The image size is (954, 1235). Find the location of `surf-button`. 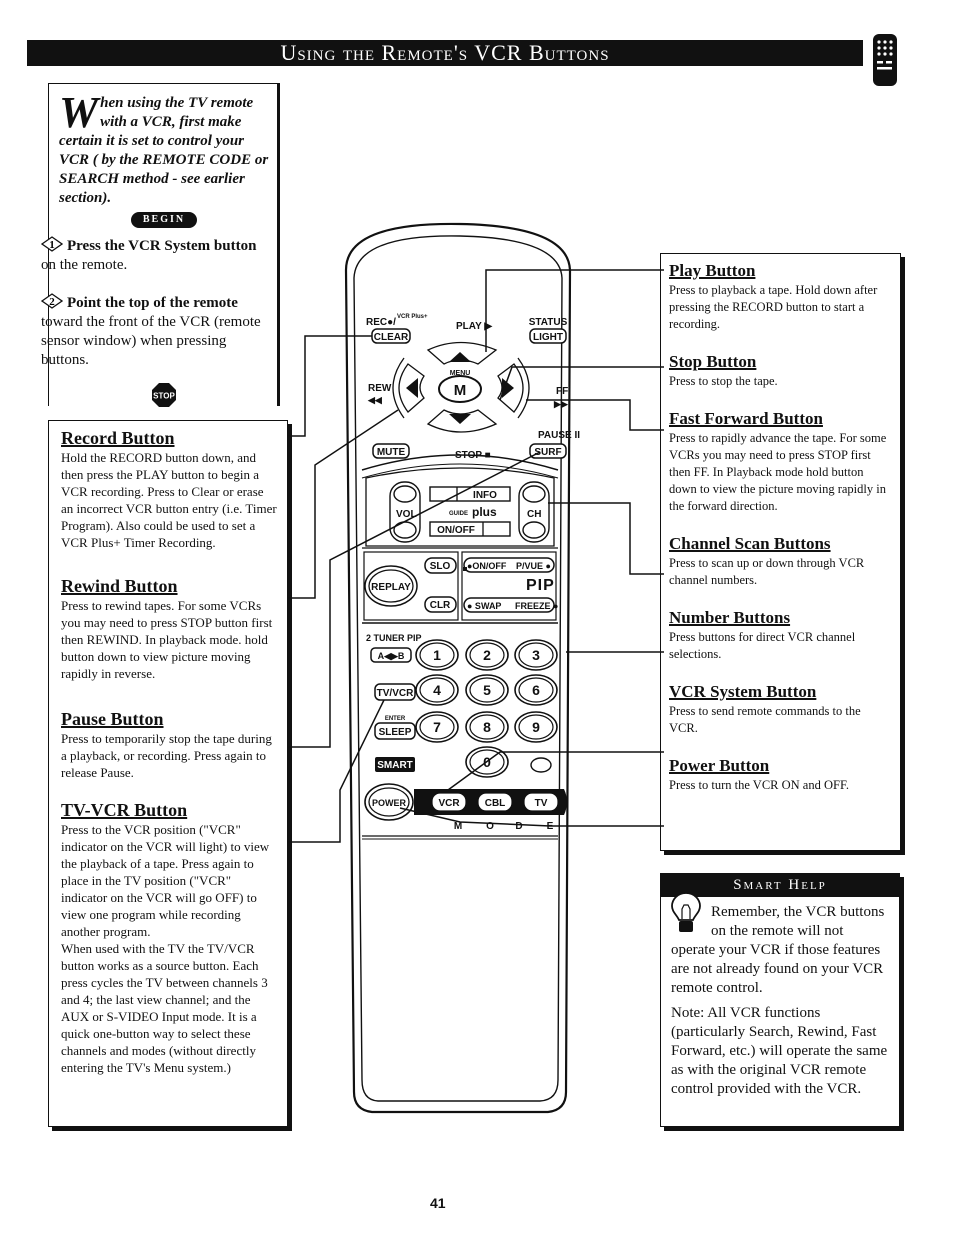

surf-button is located at coordinates (548, 451).